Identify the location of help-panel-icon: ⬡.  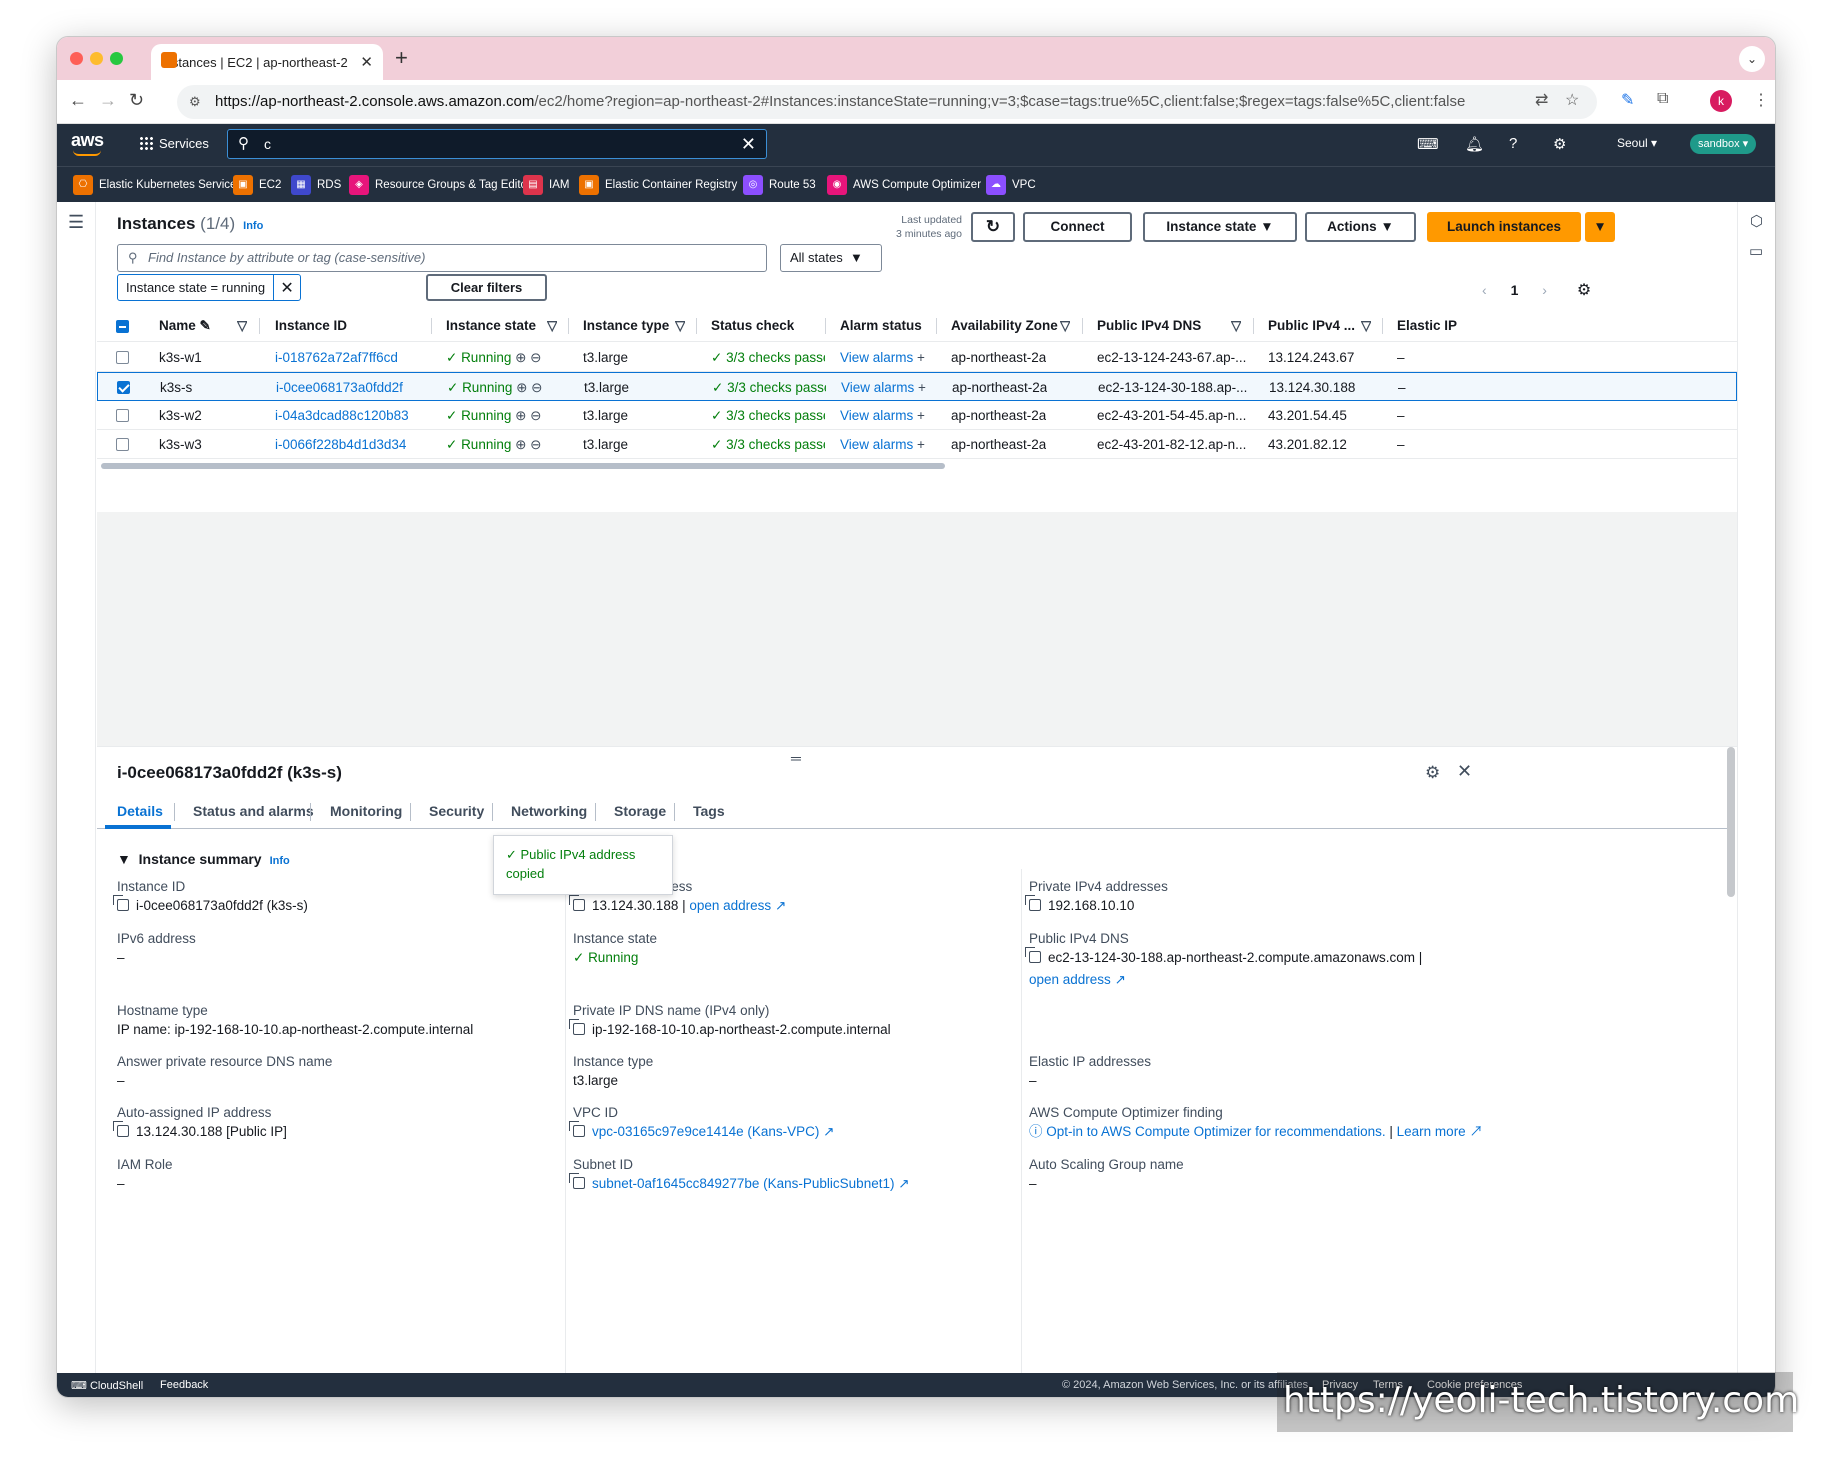
(1756, 221).